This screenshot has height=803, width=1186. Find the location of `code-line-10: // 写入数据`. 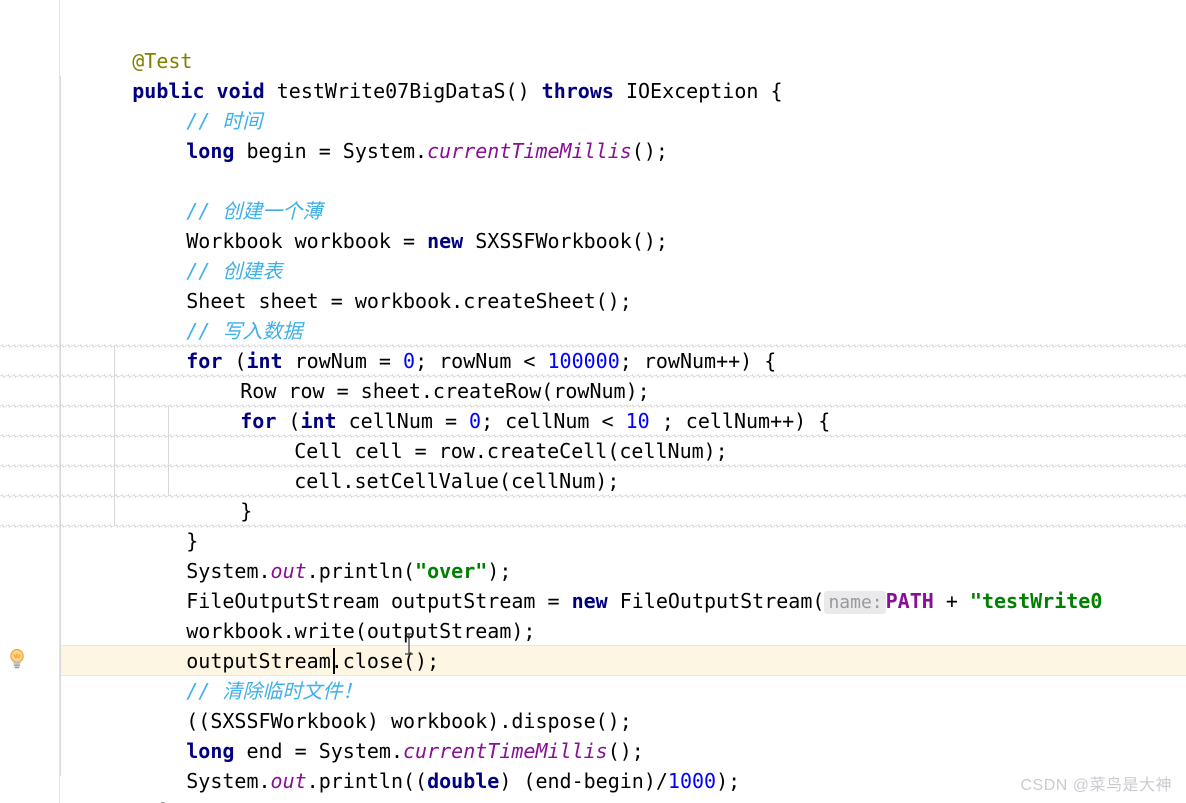

code-line-10: // 写入数据 is located at coordinates (208, 314).